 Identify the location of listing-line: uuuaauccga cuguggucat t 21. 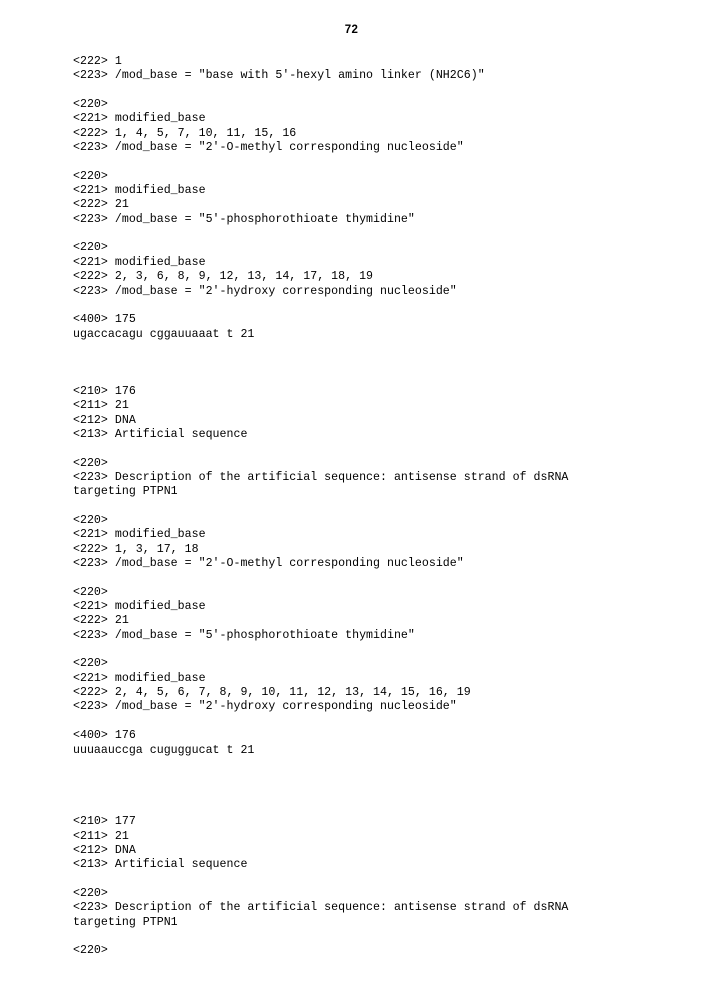
(164, 750).